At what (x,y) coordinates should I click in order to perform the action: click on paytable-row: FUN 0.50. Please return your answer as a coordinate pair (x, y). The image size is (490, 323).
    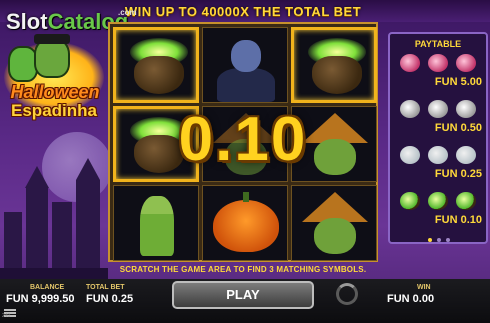
    Looking at the image, I should click on (438, 121).